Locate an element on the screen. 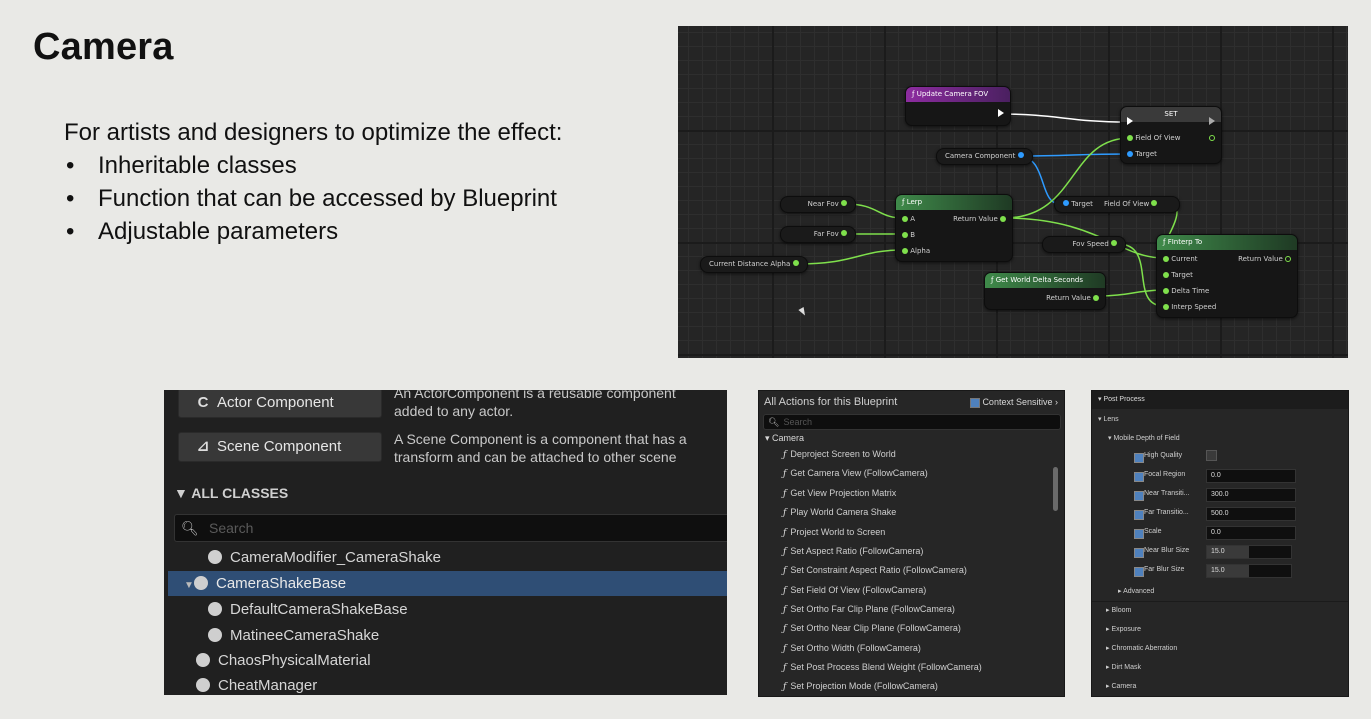 Image resolution: width=1371 pixels, height=719 pixels. action-item: ƒ Set Ortho Width (FollowCamera) is located at coordinates (852, 648).